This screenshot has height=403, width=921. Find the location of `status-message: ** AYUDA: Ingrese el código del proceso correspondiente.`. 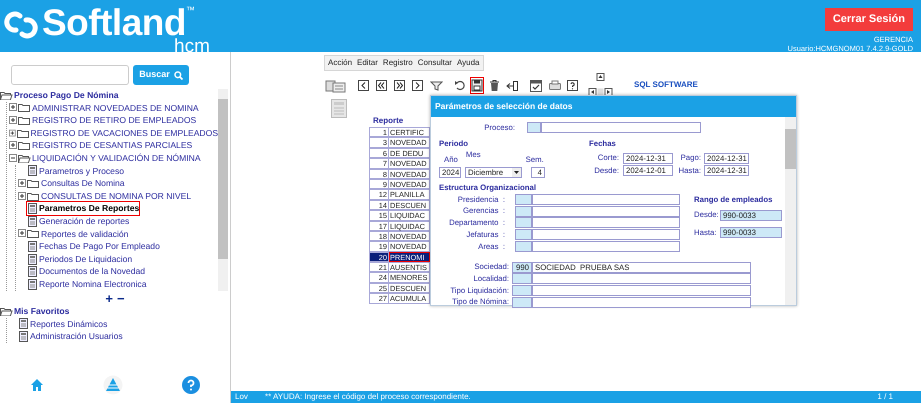

status-message: ** AYUDA: Ingrese el código del proceso correspondiente. is located at coordinates (368, 397).